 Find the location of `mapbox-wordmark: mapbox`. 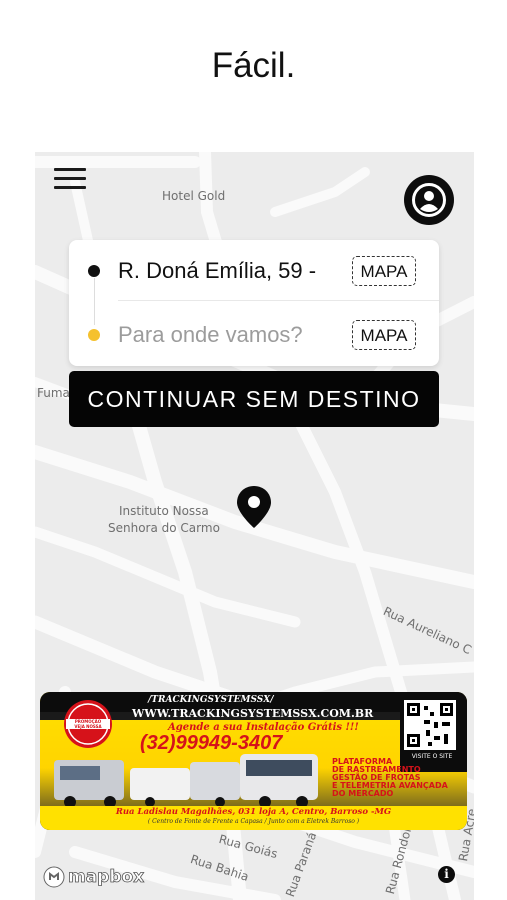

mapbox-wordmark: mapbox is located at coordinates (106, 877).